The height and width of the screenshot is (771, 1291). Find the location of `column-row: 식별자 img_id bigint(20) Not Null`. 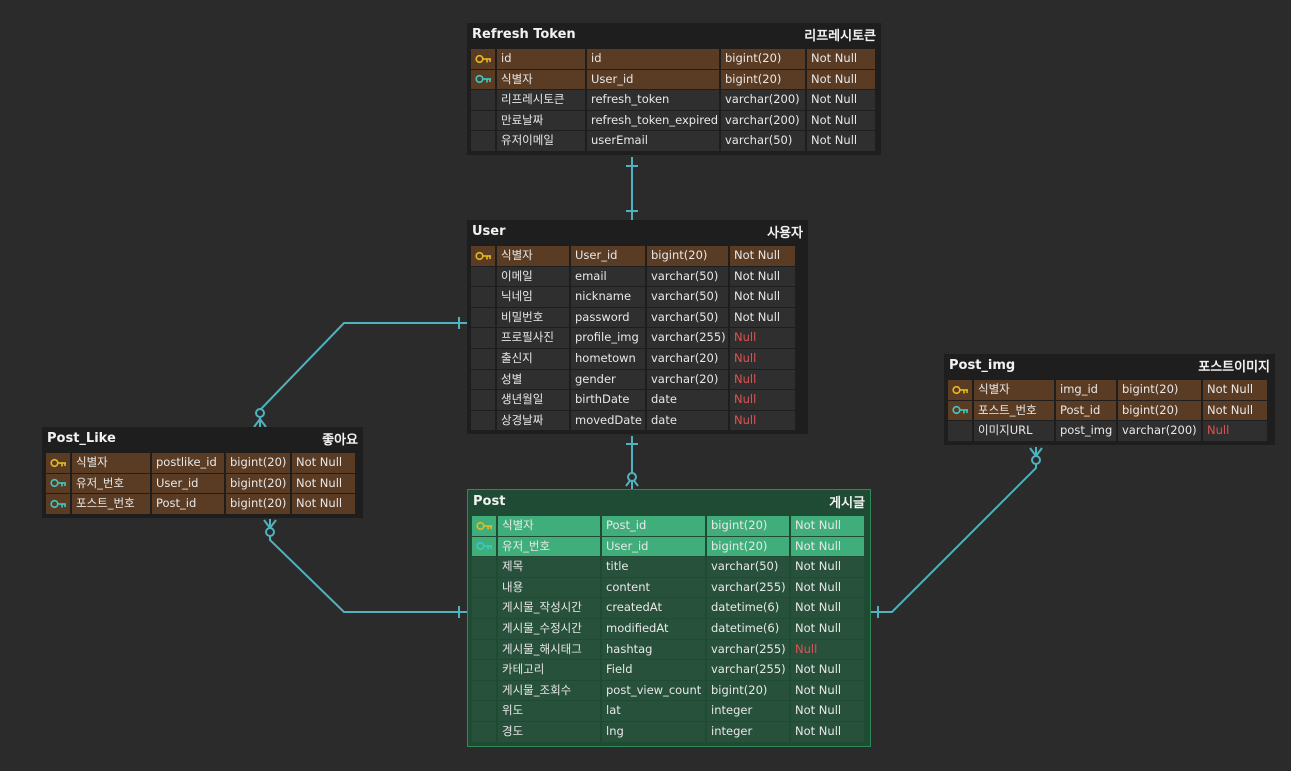

column-row: 식별자 img_id bigint(20) Not Null is located at coordinates (1109, 390).